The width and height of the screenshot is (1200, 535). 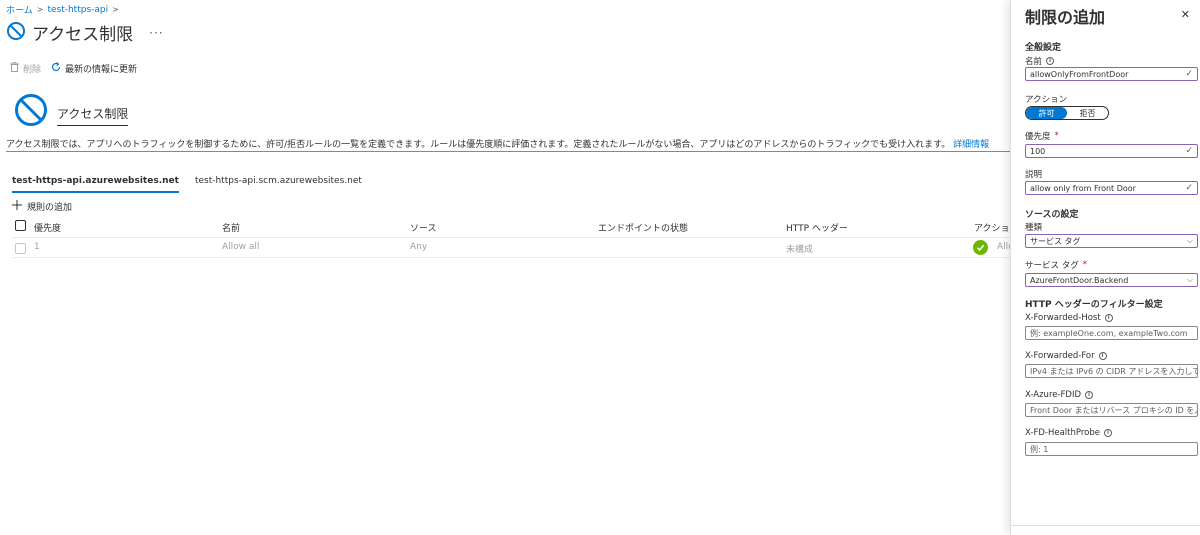 What do you see at coordinates (1111, 449) in the screenshot?
I see `x-fd-healthprobe-input: 例: 1` at bounding box center [1111, 449].